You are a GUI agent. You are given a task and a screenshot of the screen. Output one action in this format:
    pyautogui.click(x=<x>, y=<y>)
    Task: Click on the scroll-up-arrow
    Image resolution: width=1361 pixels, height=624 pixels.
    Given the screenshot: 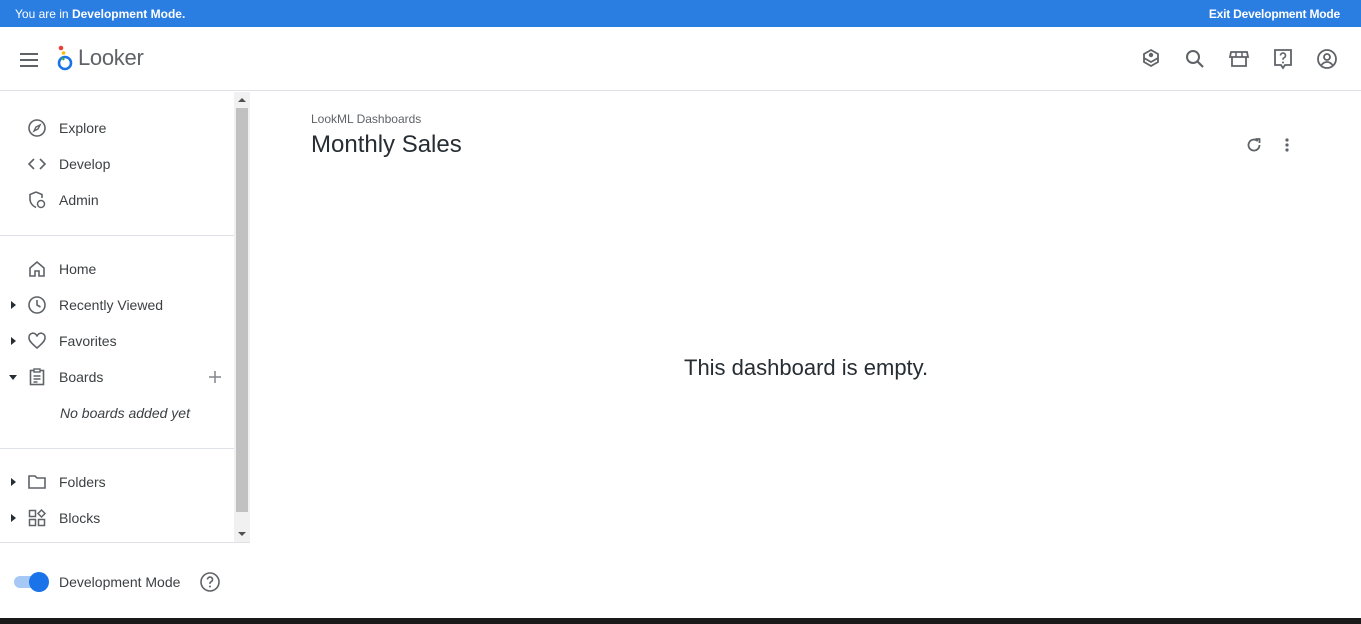 What is the action you would take?
    pyautogui.click(x=242, y=100)
    